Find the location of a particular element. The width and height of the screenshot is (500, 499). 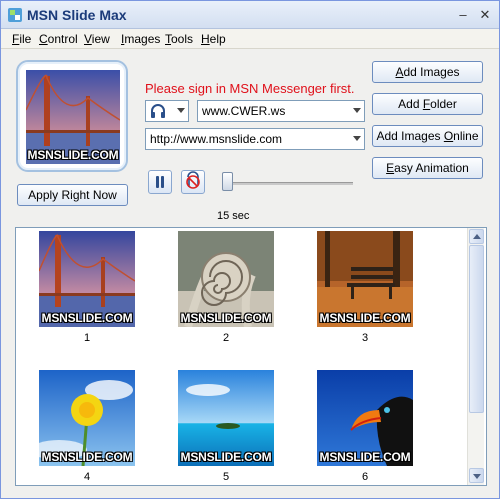

thumb-number: 5 is located at coordinates (226, 477).